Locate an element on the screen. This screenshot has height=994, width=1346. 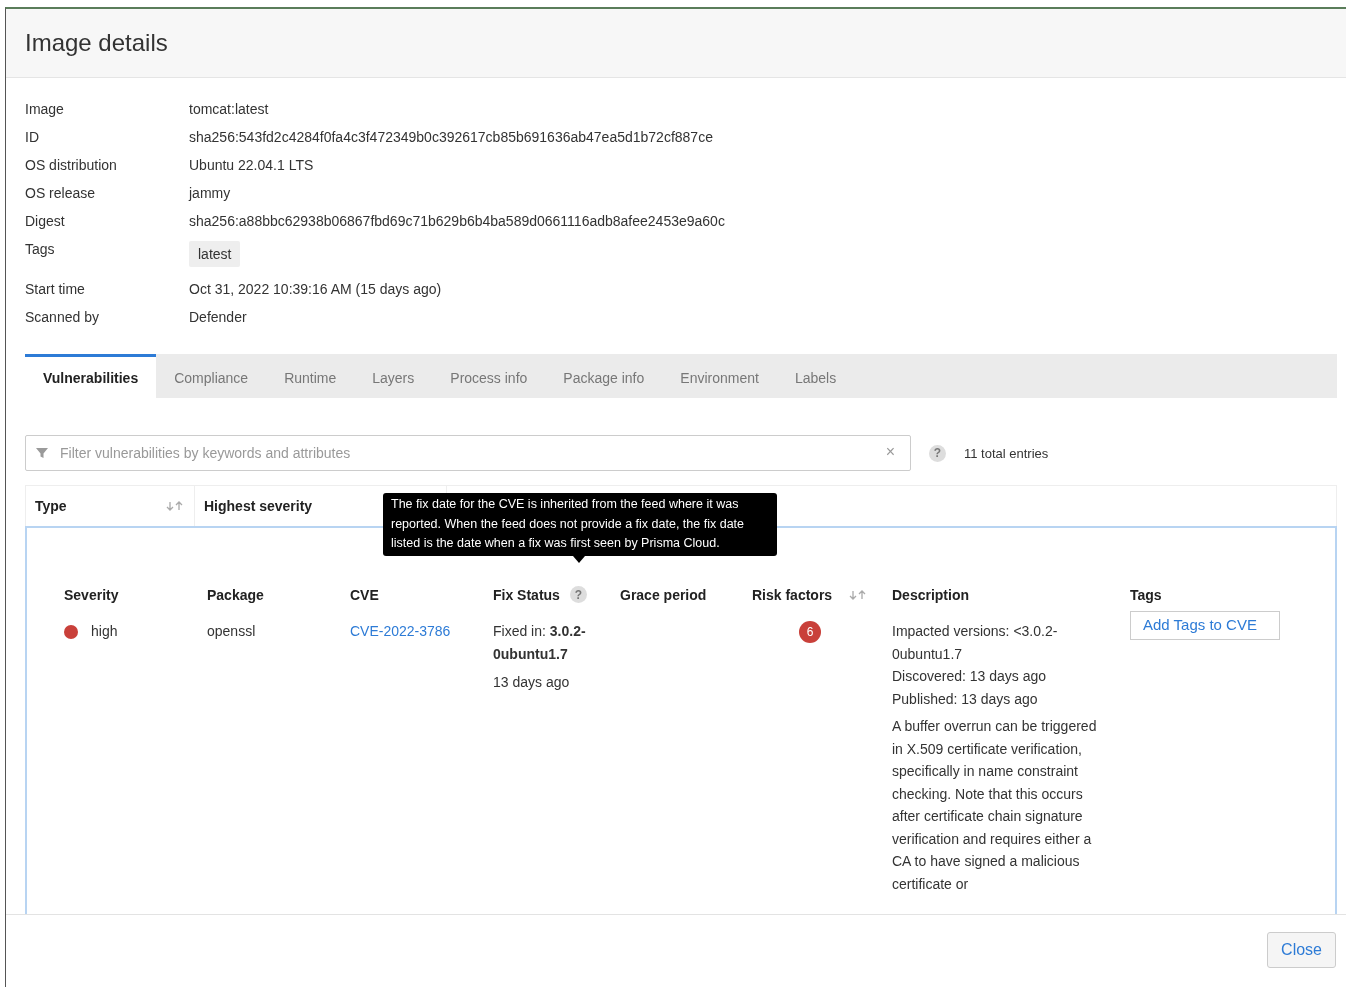
detail-label: Start time is located at coordinates (55, 289).